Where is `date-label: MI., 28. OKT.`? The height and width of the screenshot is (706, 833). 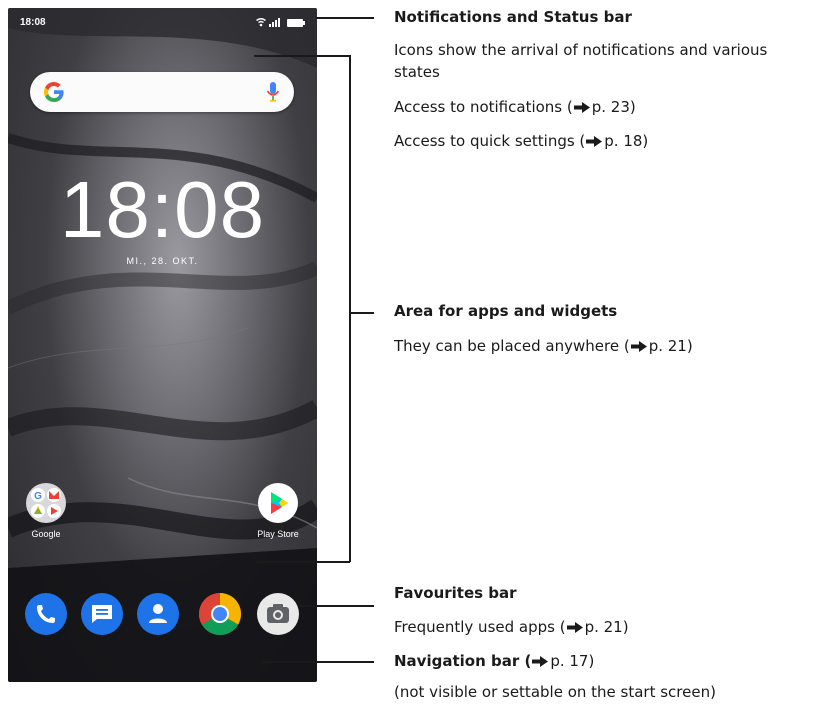
date-label: MI., 28. OKT. is located at coordinates (162, 261).